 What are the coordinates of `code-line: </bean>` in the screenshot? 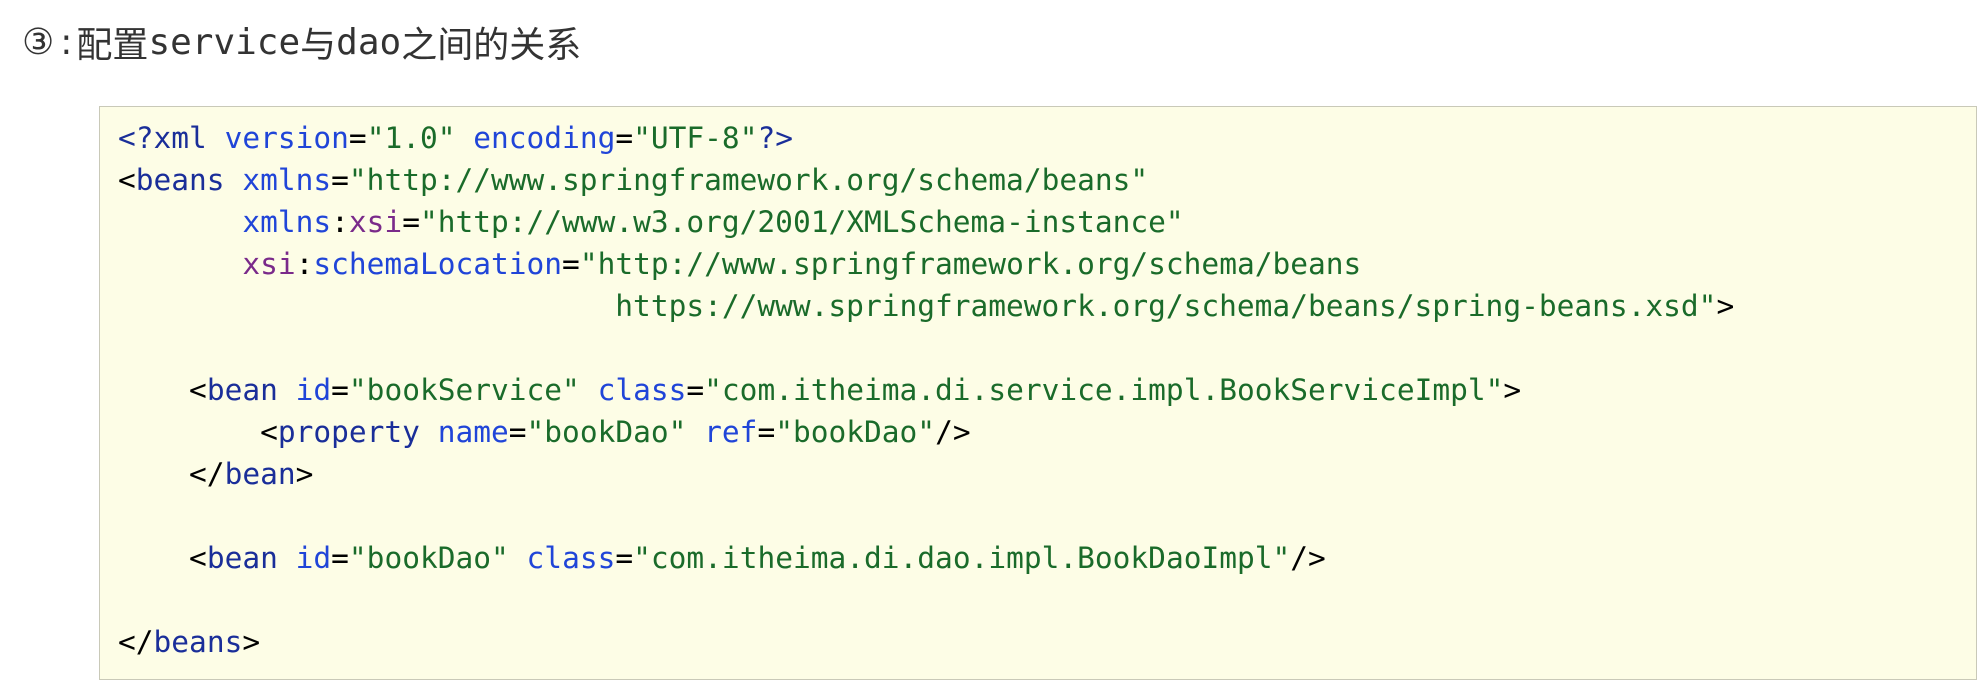 It's located at (926, 474).